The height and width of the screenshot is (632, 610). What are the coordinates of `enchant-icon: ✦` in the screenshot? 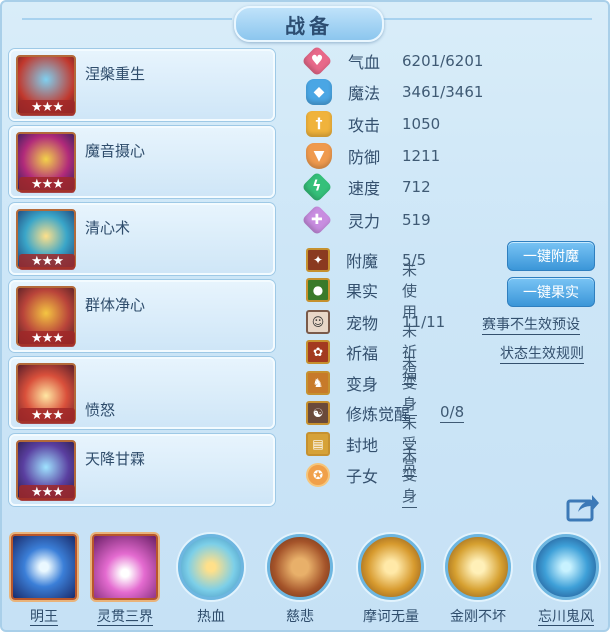 It's located at (318, 260).